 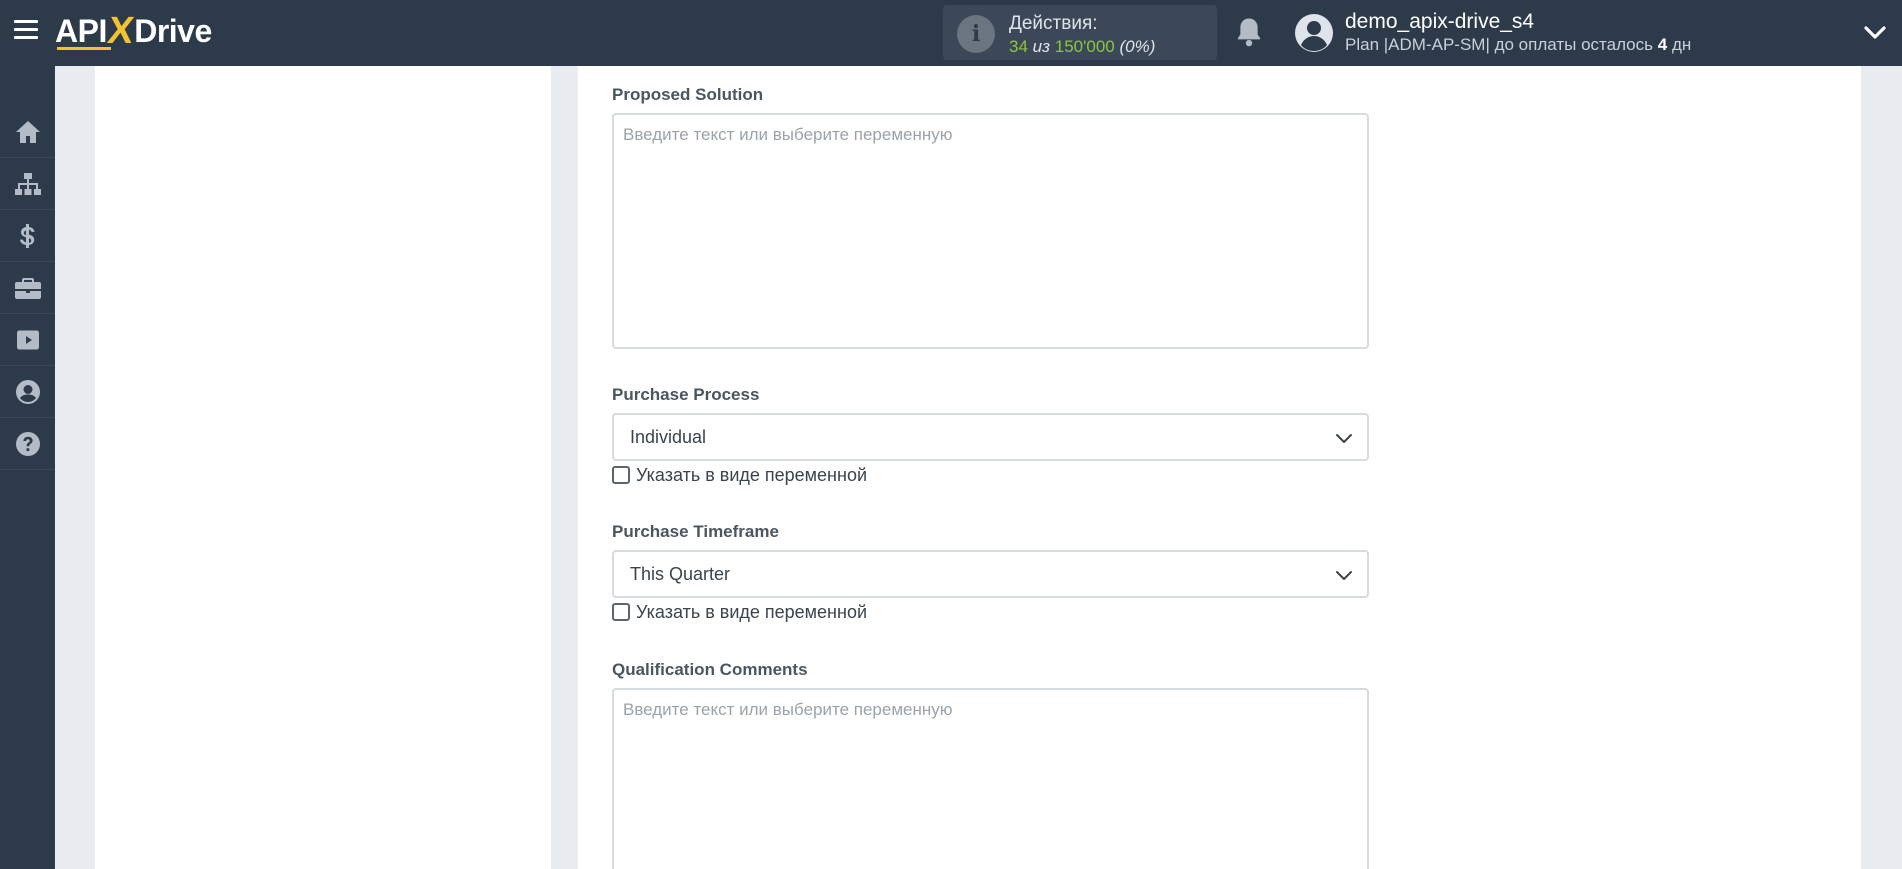 I want to click on purchase-timeframe-value: This Quarter, so click(x=680, y=574).